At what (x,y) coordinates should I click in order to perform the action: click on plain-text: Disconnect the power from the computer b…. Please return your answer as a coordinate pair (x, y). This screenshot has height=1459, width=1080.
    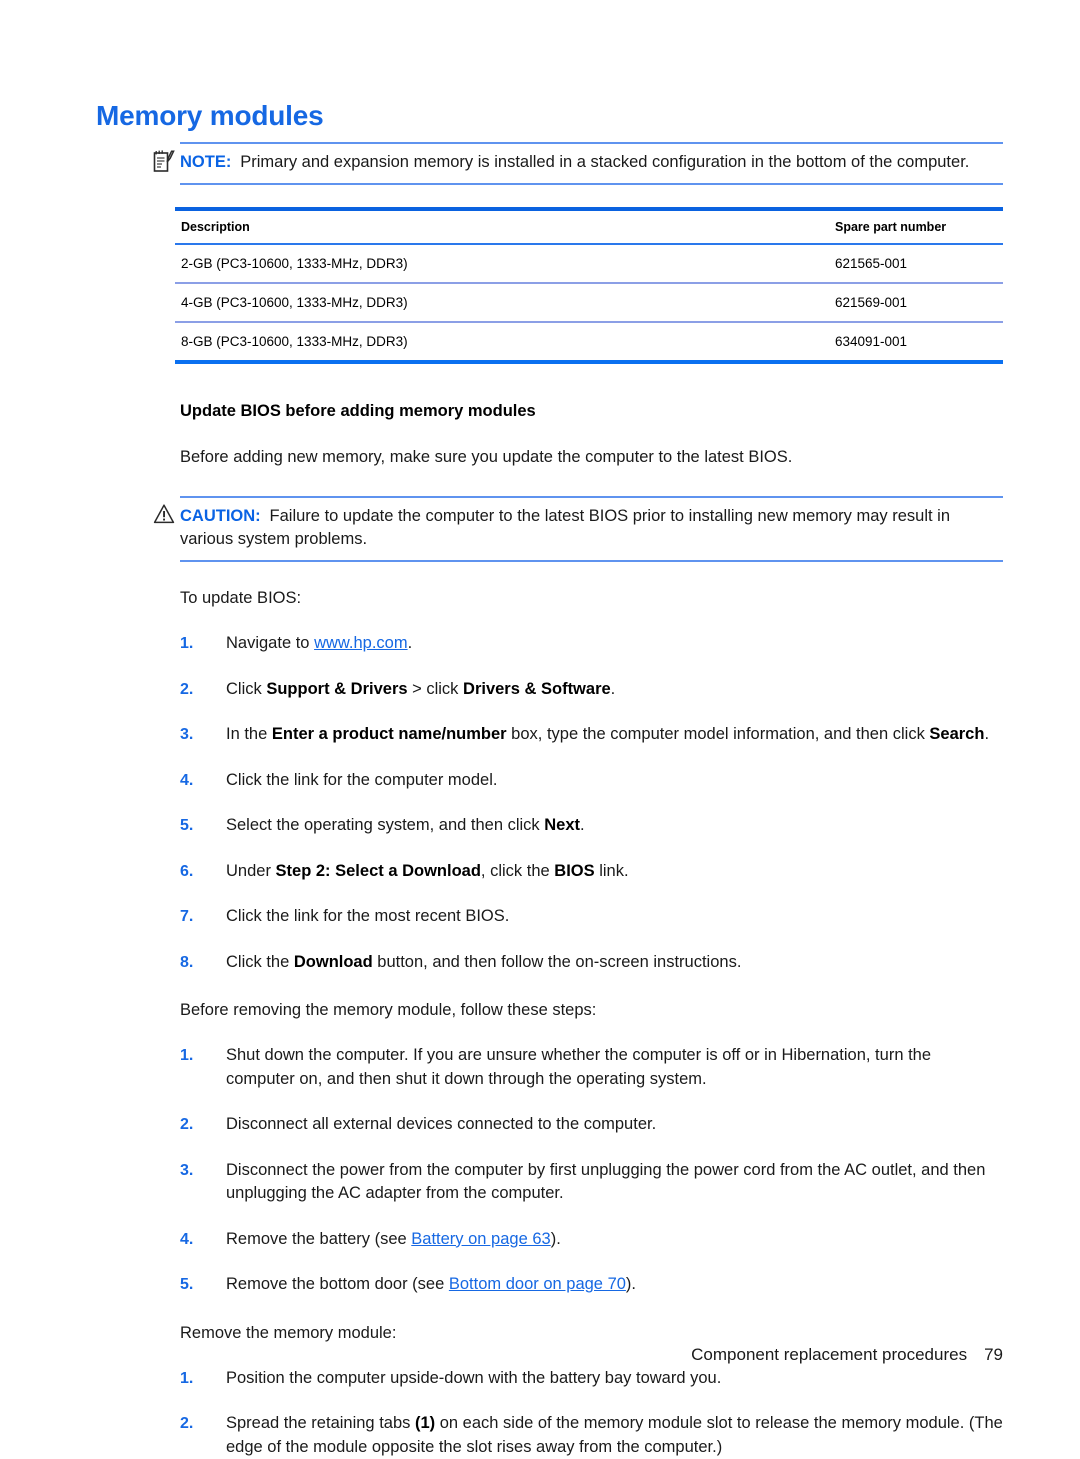
    Looking at the image, I should click on (605, 1182).